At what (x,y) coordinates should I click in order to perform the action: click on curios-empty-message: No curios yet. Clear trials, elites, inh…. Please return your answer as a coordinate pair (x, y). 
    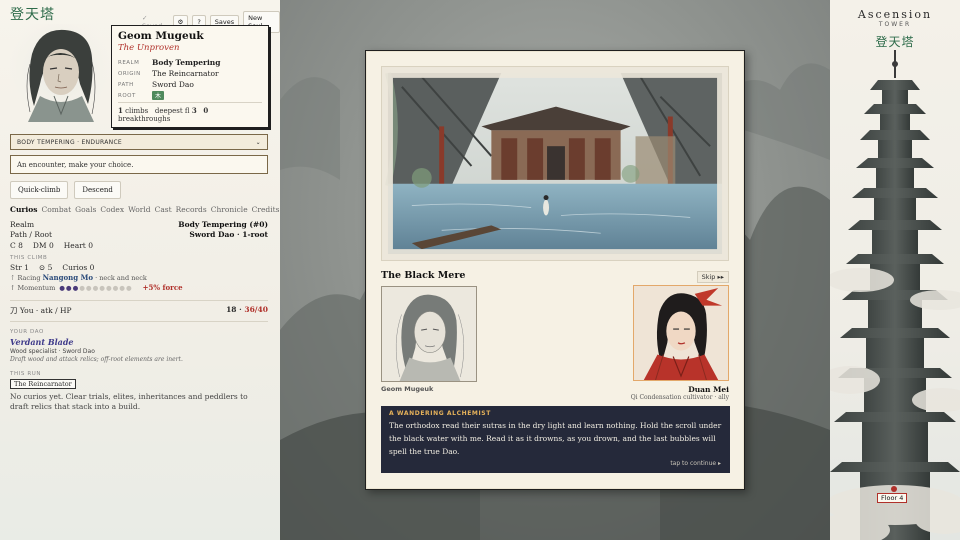
    Looking at the image, I should click on (129, 401).